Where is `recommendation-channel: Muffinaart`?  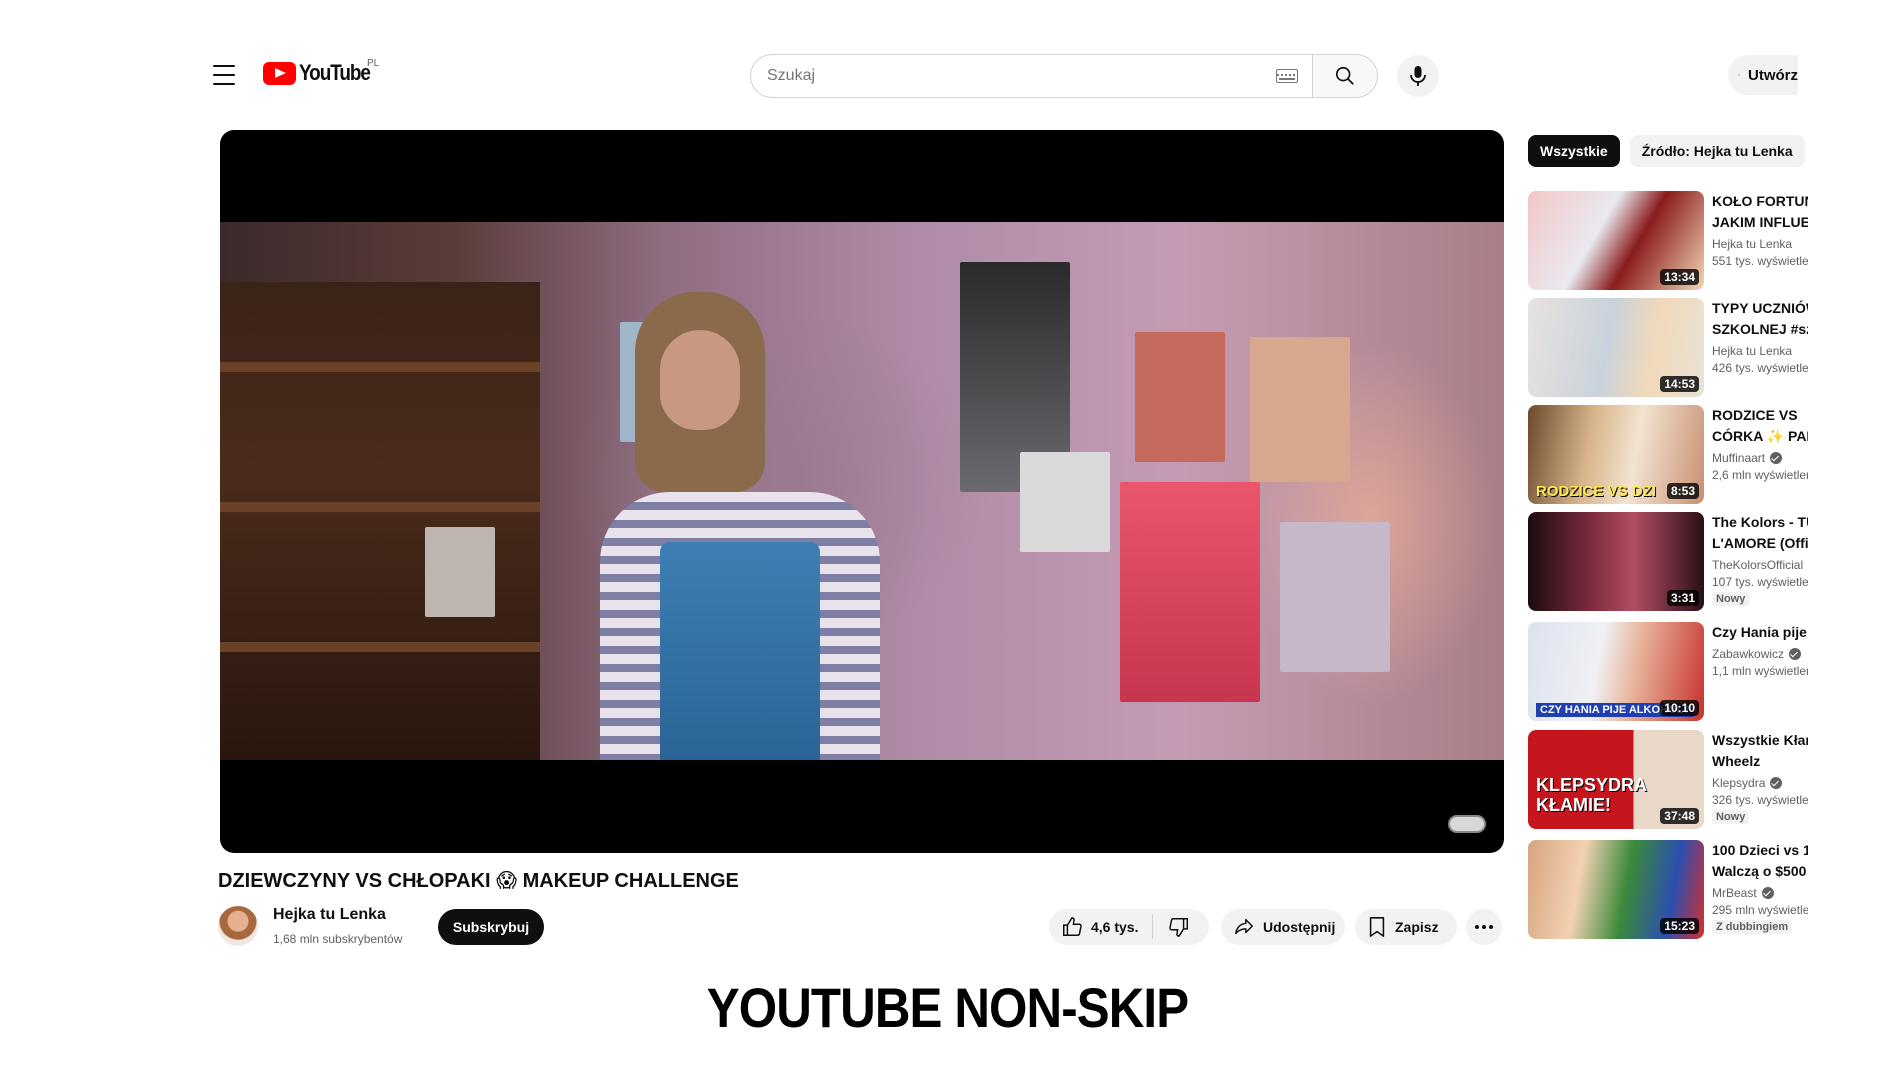 recommendation-channel: Muffinaart is located at coordinates (1760, 458).